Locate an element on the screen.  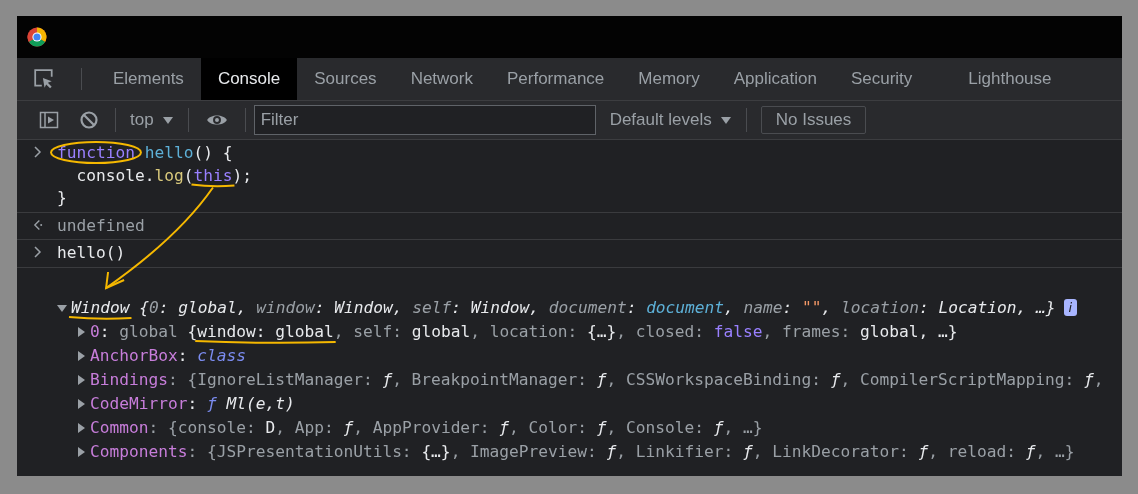
clear-console-icon is located at coordinates (89, 120).